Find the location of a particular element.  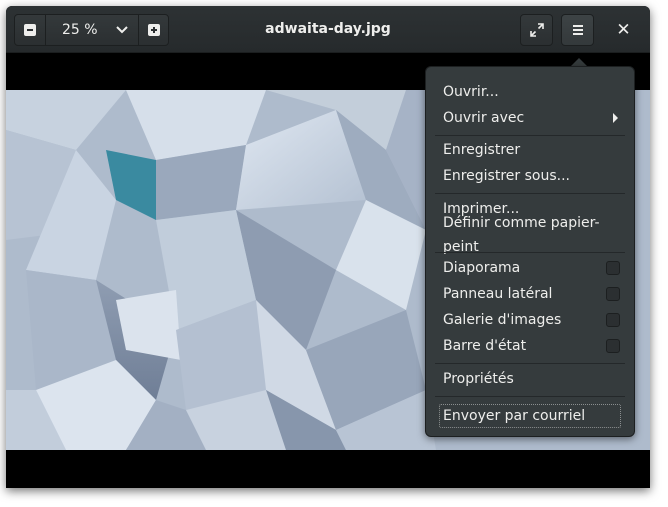

zoom-level-value: 25 % is located at coordinates (80, 30).